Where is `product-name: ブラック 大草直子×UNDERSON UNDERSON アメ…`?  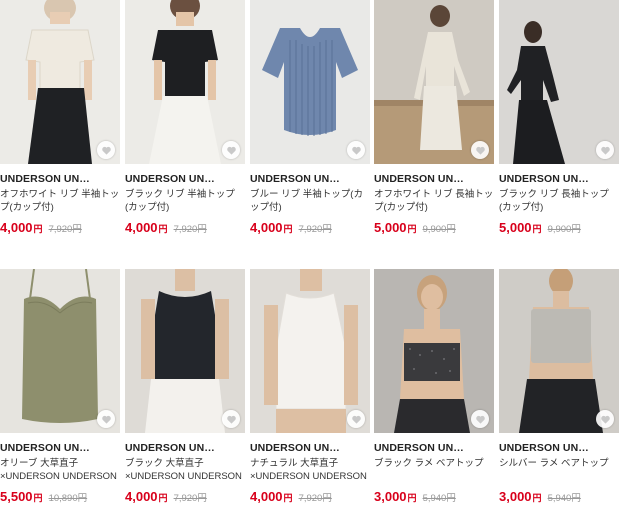
product-name: ブラック 大草直子×UNDERSON UNDERSON アメ… is located at coordinates (185, 470).